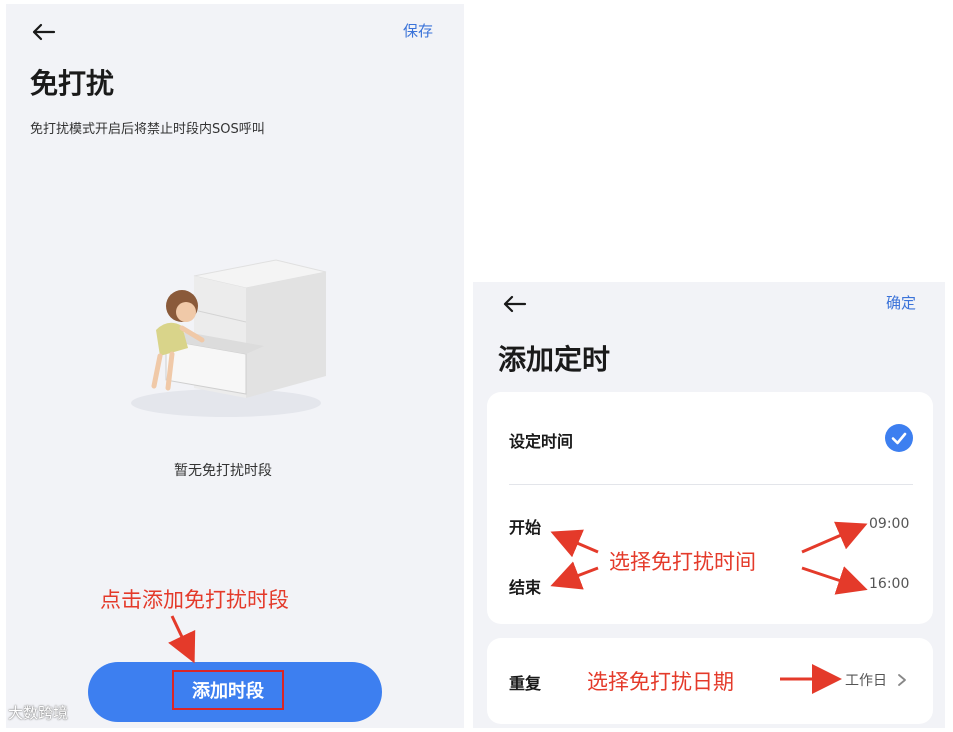 Image resolution: width=953 pixels, height=732 pixels. I want to click on page-title: 免打扰, so click(72, 83).